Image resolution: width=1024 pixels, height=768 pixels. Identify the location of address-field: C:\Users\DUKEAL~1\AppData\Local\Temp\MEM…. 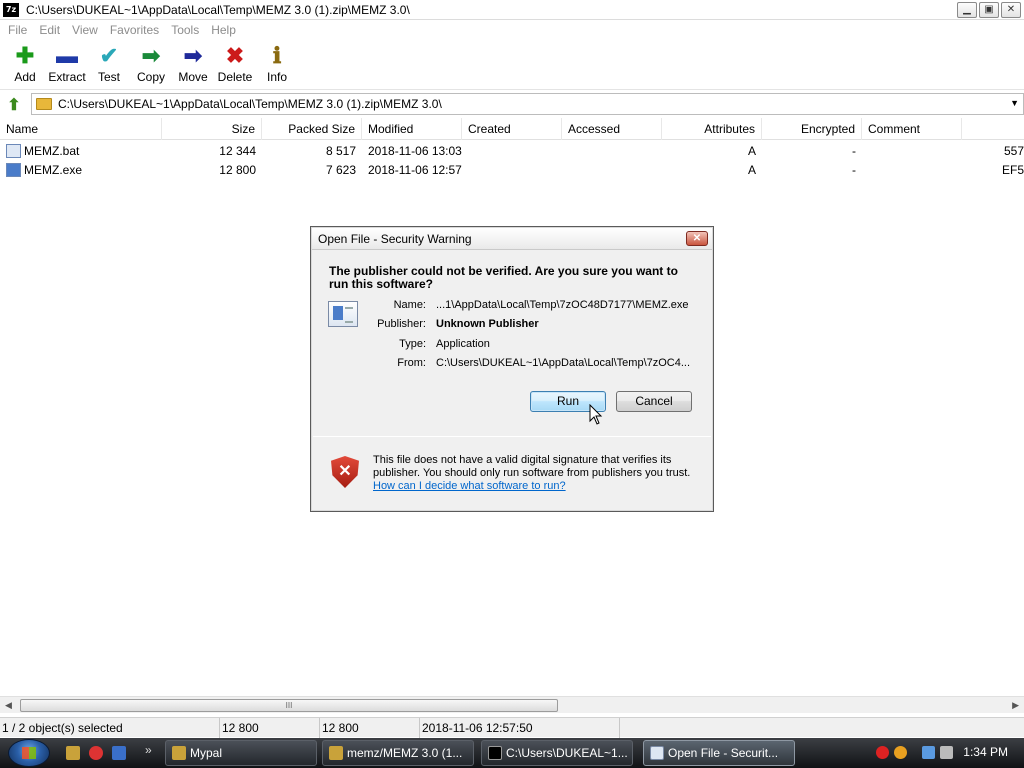
(527, 104).